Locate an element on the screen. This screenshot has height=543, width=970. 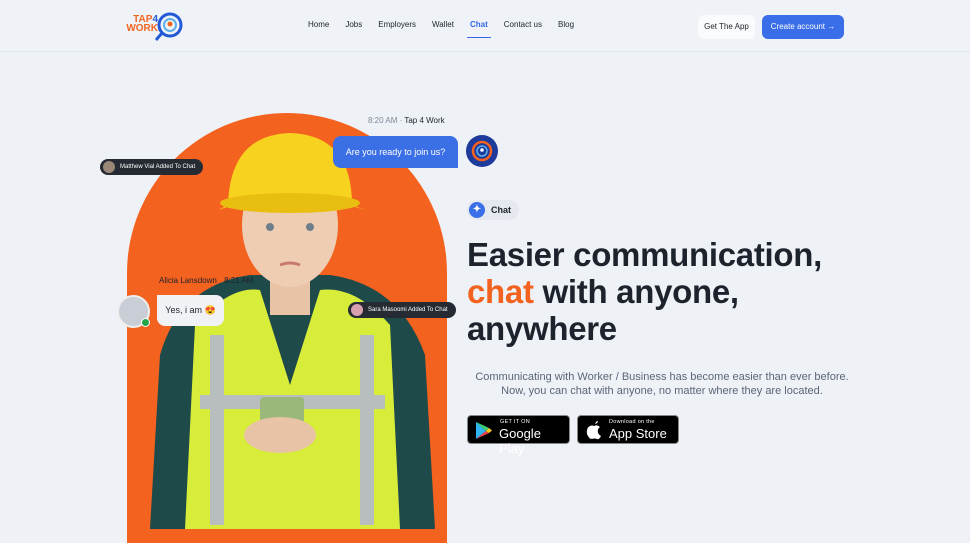
logo-icon is located at coordinates (482, 151).